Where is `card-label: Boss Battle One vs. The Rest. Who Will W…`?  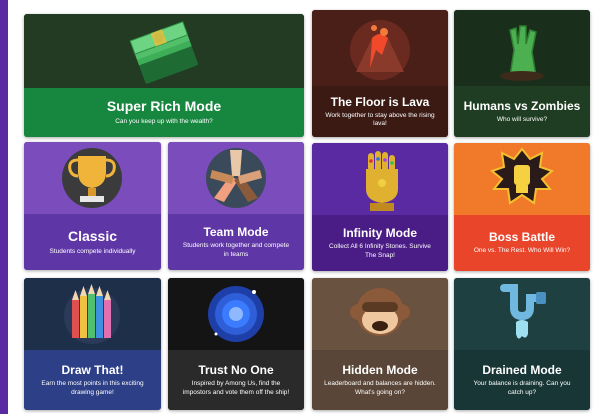
card-label: Boss Battle One vs. The Rest. Who Will W… is located at coordinates (522, 243).